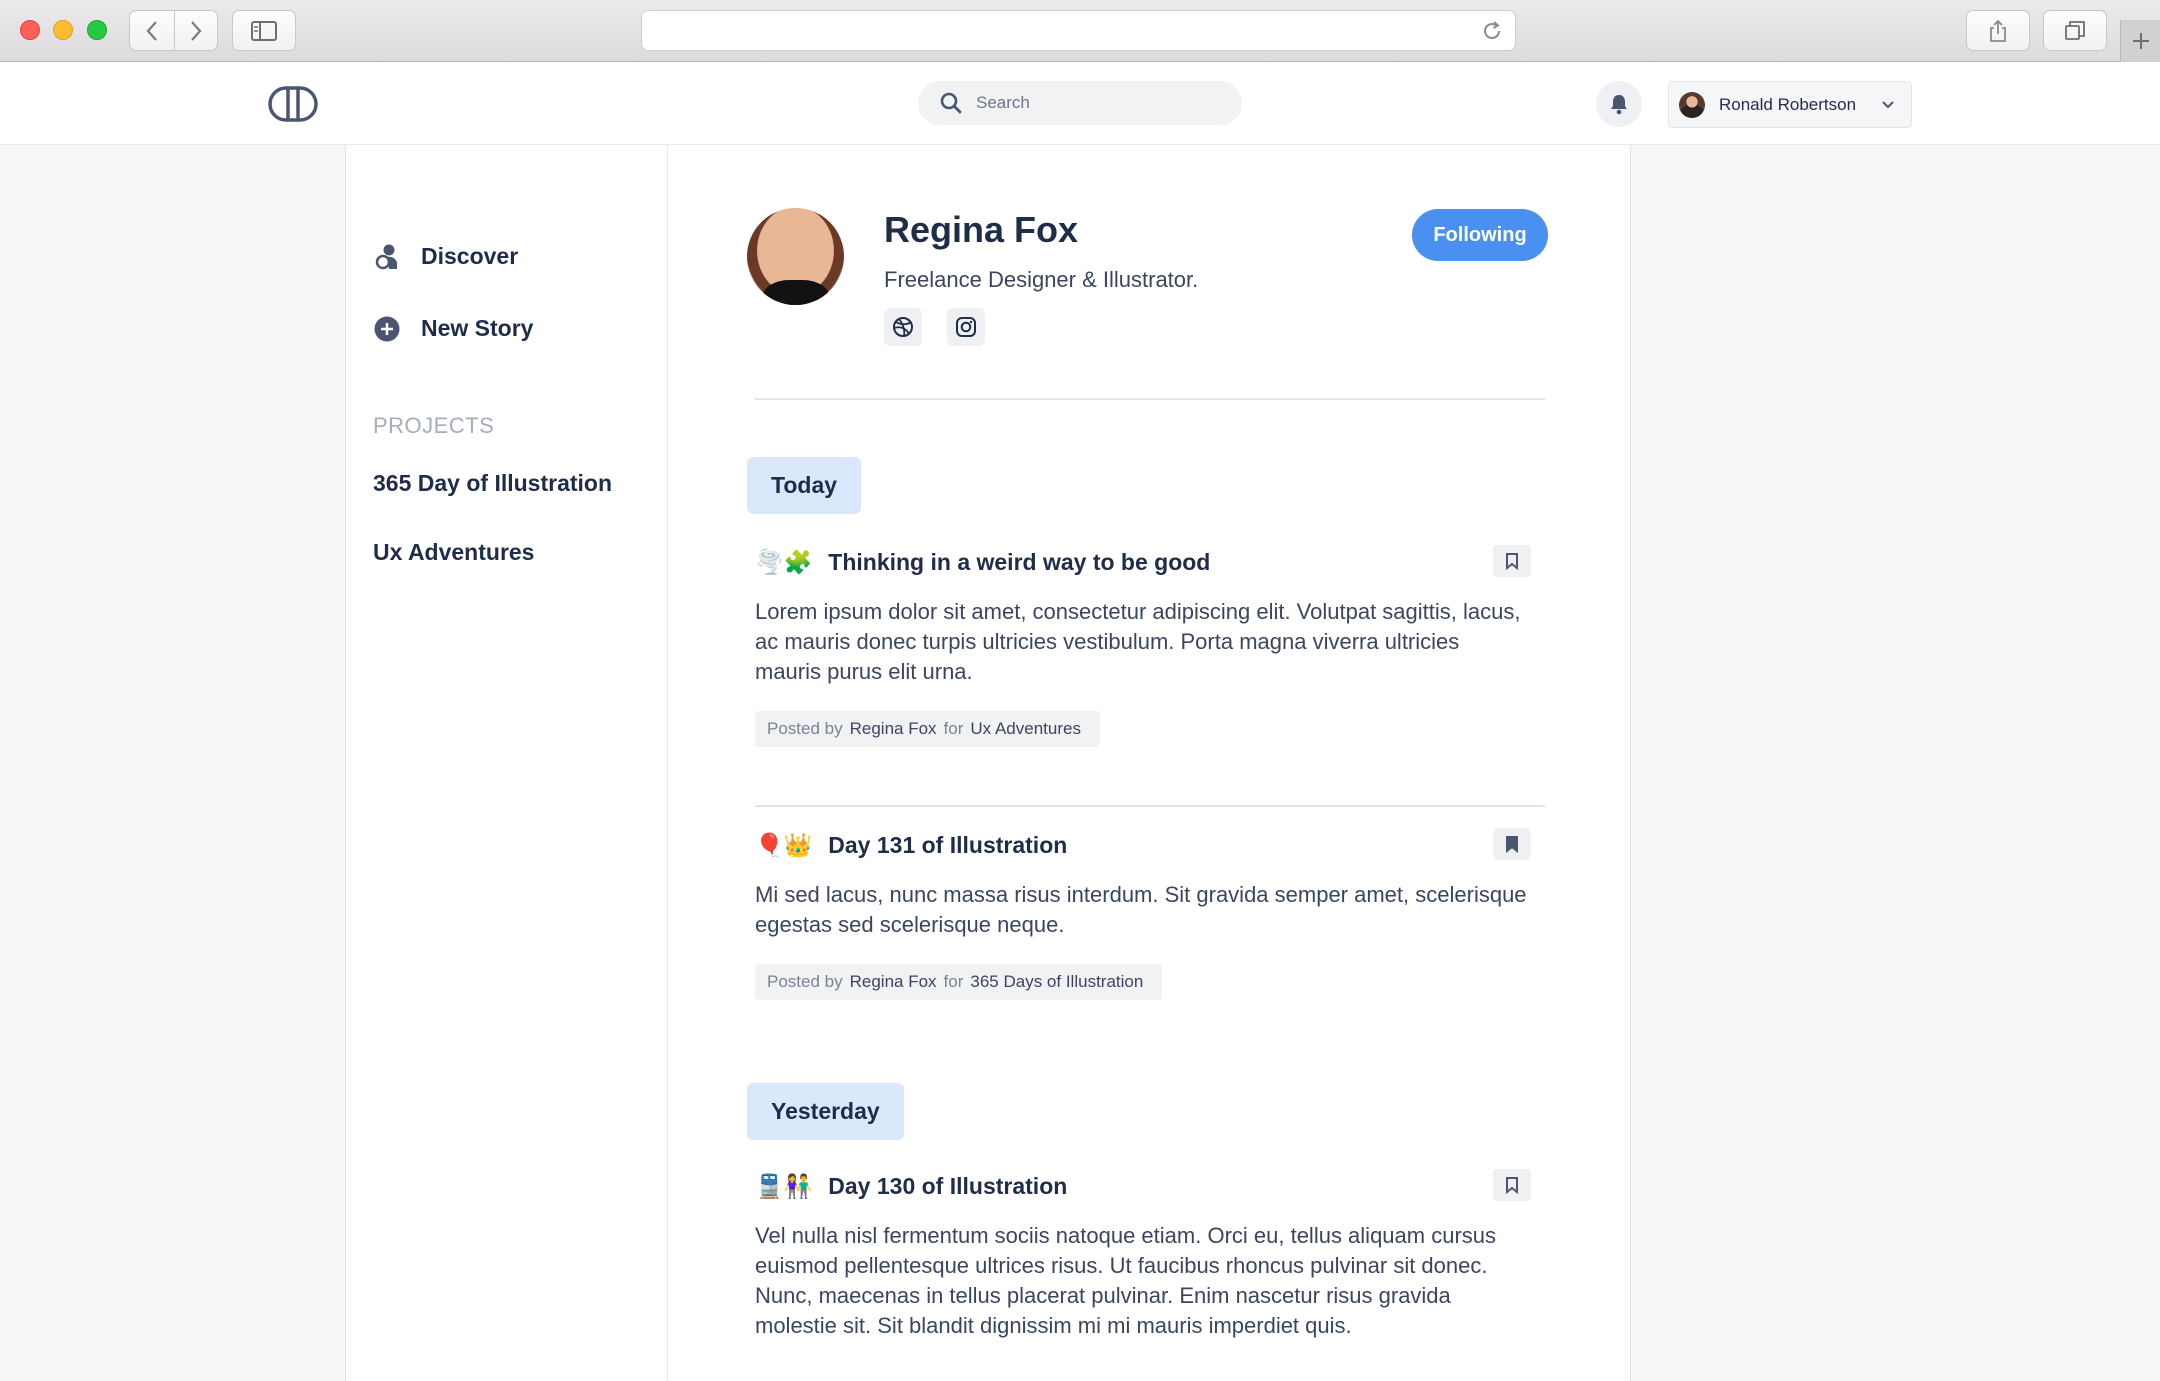 Image resolution: width=2160 pixels, height=1381 pixels. I want to click on story-title: Day 131 of Illustration, so click(947, 845).